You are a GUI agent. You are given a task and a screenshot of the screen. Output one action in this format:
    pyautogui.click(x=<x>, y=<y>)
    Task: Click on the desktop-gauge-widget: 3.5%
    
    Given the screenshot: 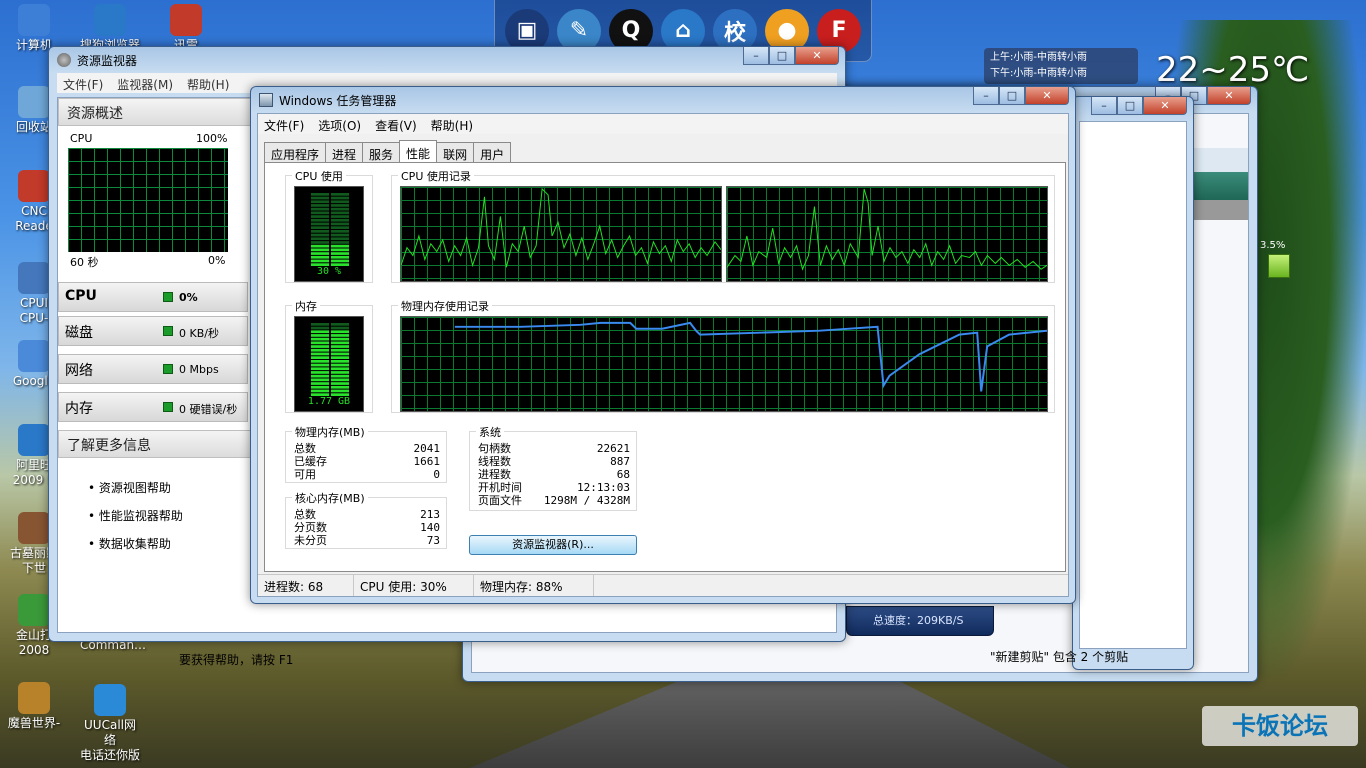 What is the action you would take?
    pyautogui.click(x=1277, y=260)
    